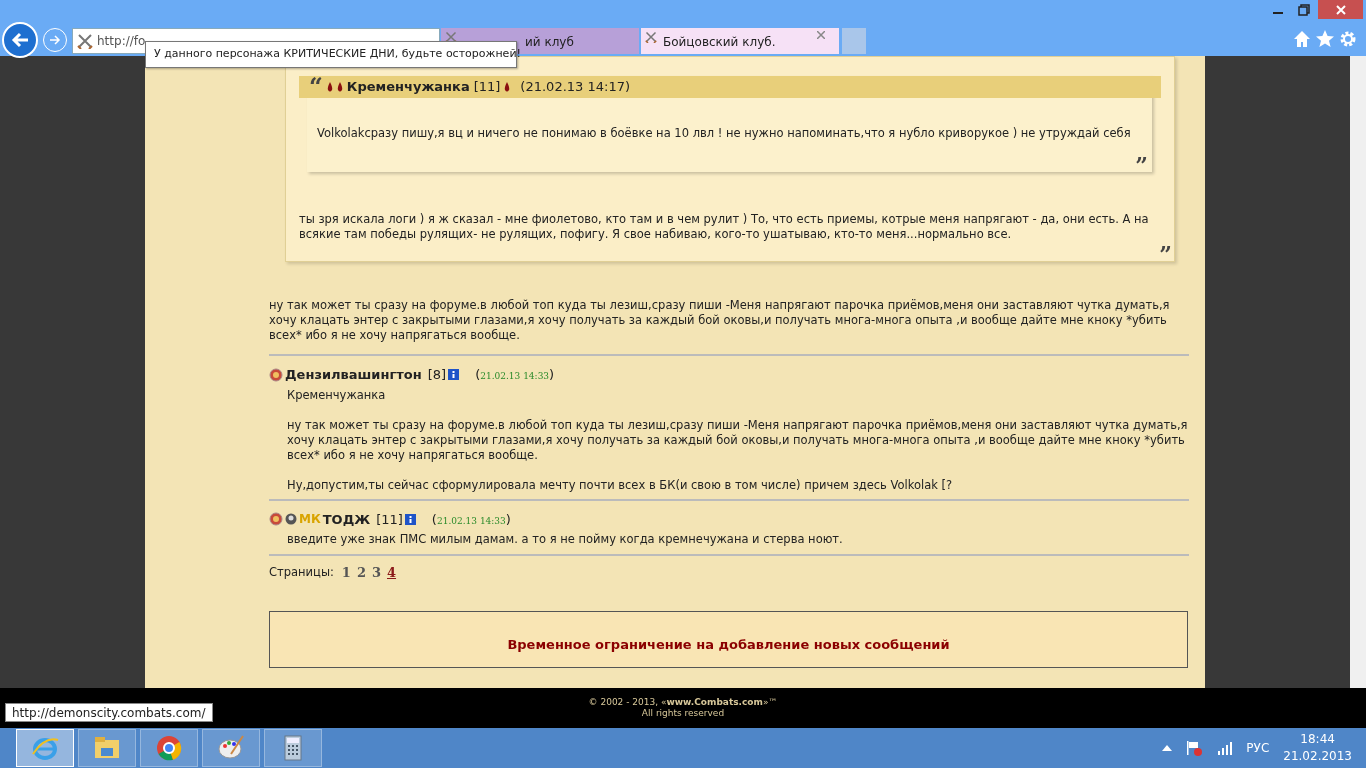 The height and width of the screenshot is (768, 1366). I want to click on post-date: (21.02.13 14:17), so click(575, 87).